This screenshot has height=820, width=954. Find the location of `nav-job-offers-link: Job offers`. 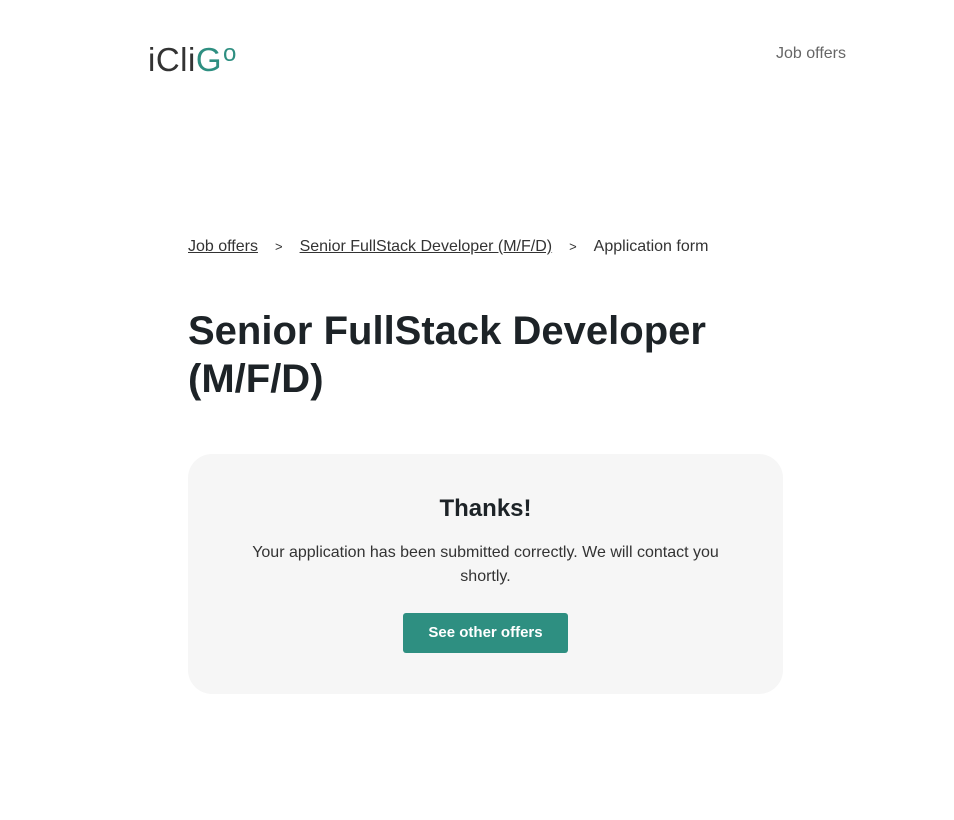

nav-job-offers-link: Job offers is located at coordinates (811, 54).